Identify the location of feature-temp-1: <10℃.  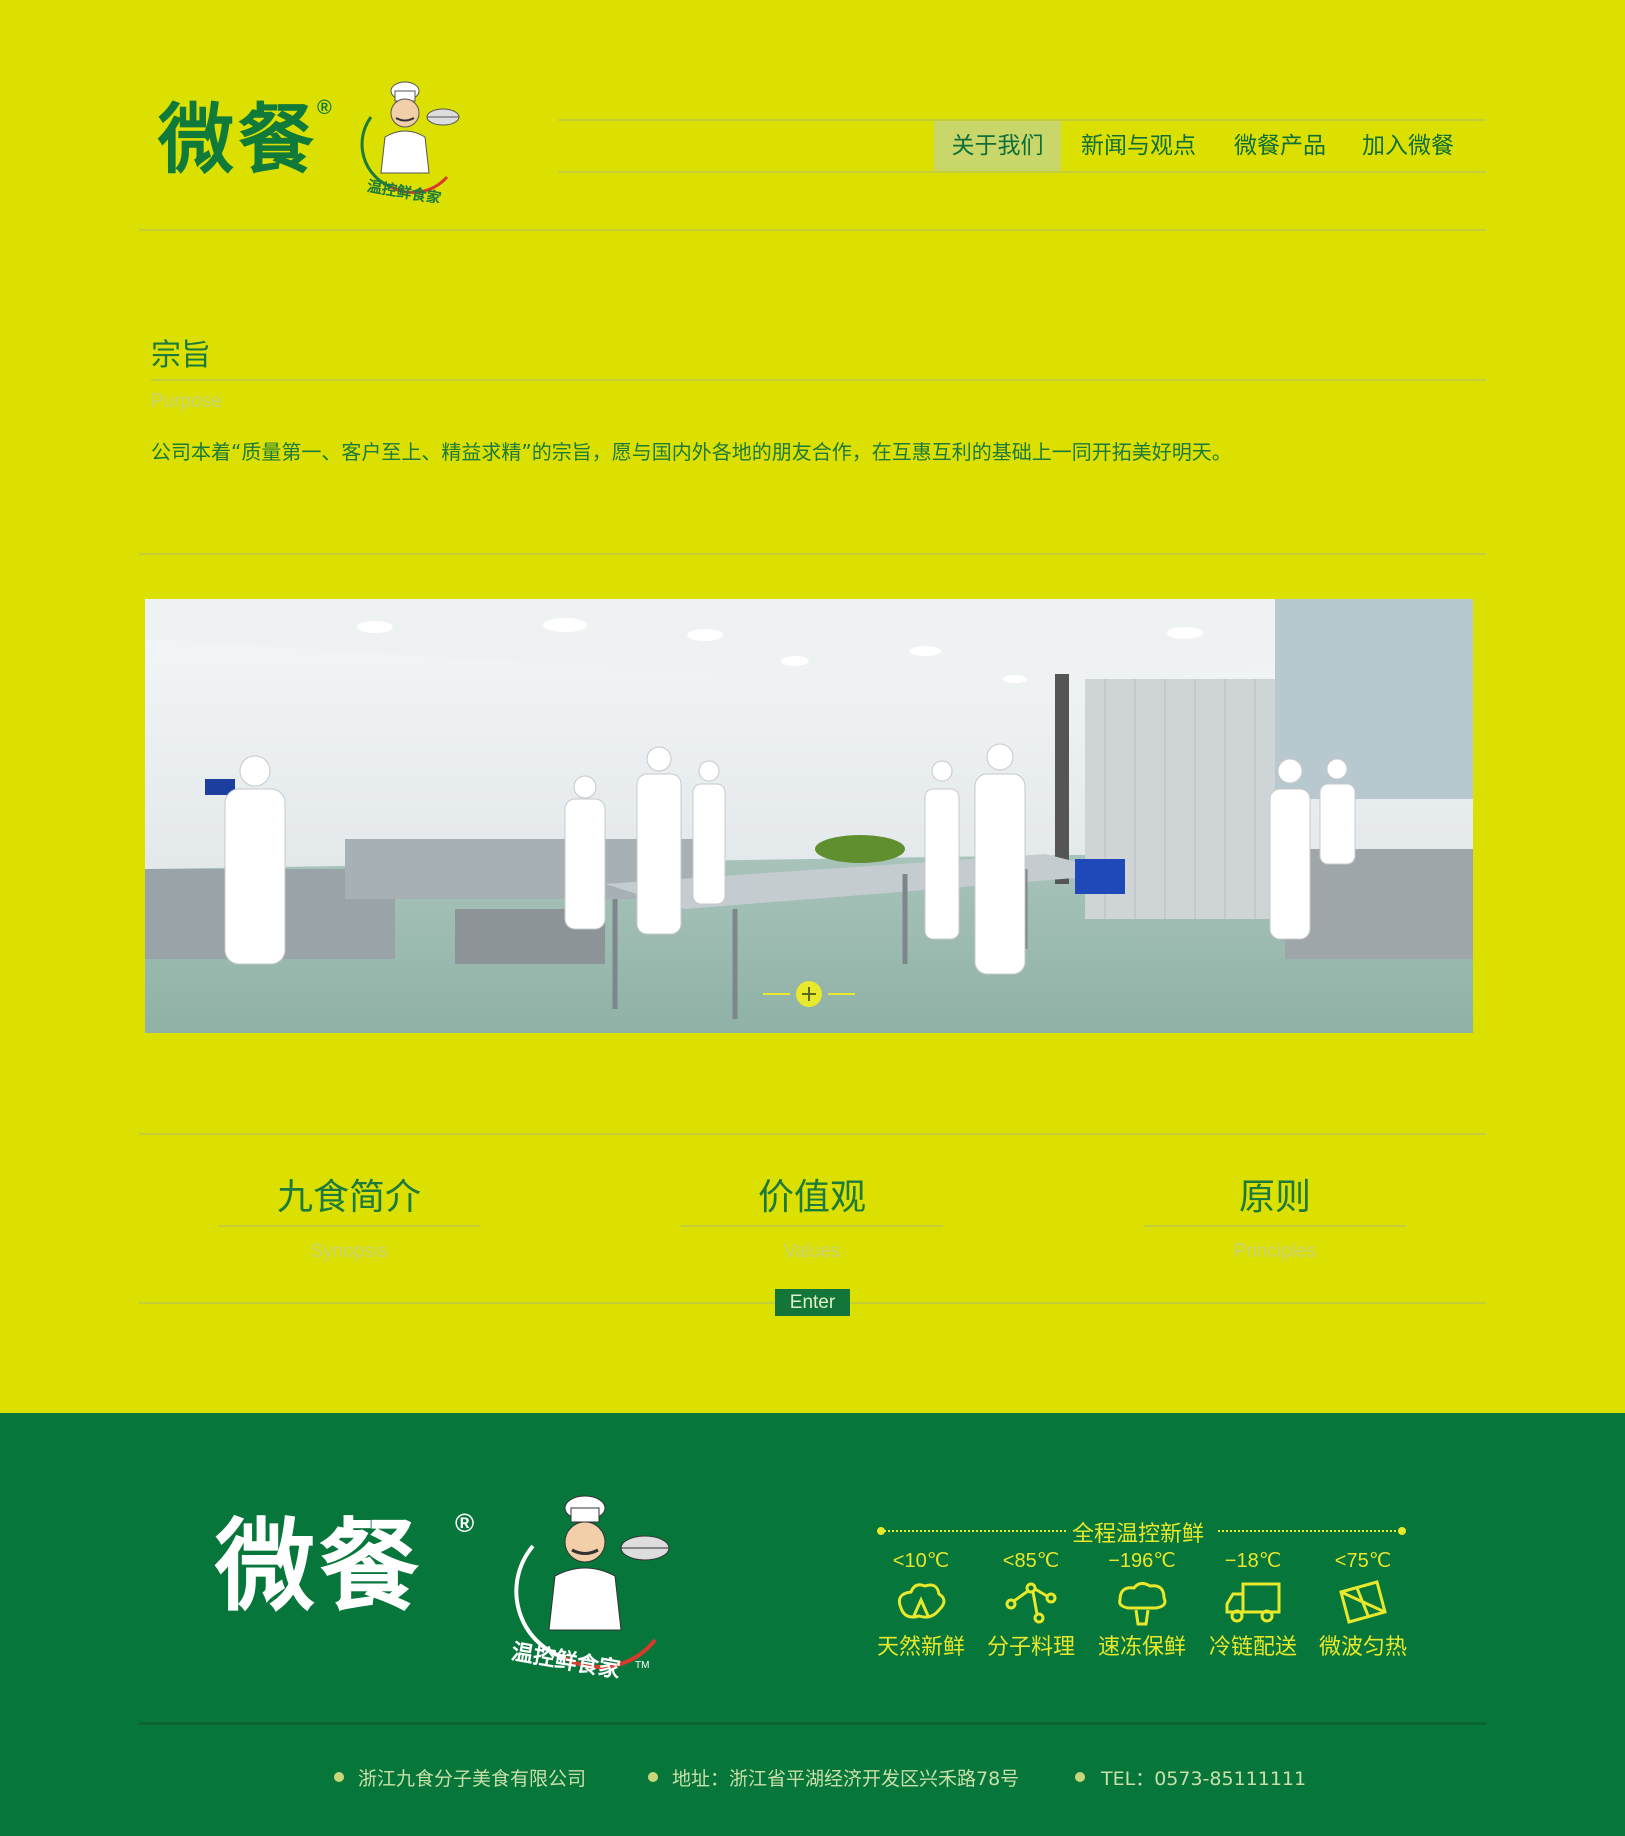
(921, 1561).